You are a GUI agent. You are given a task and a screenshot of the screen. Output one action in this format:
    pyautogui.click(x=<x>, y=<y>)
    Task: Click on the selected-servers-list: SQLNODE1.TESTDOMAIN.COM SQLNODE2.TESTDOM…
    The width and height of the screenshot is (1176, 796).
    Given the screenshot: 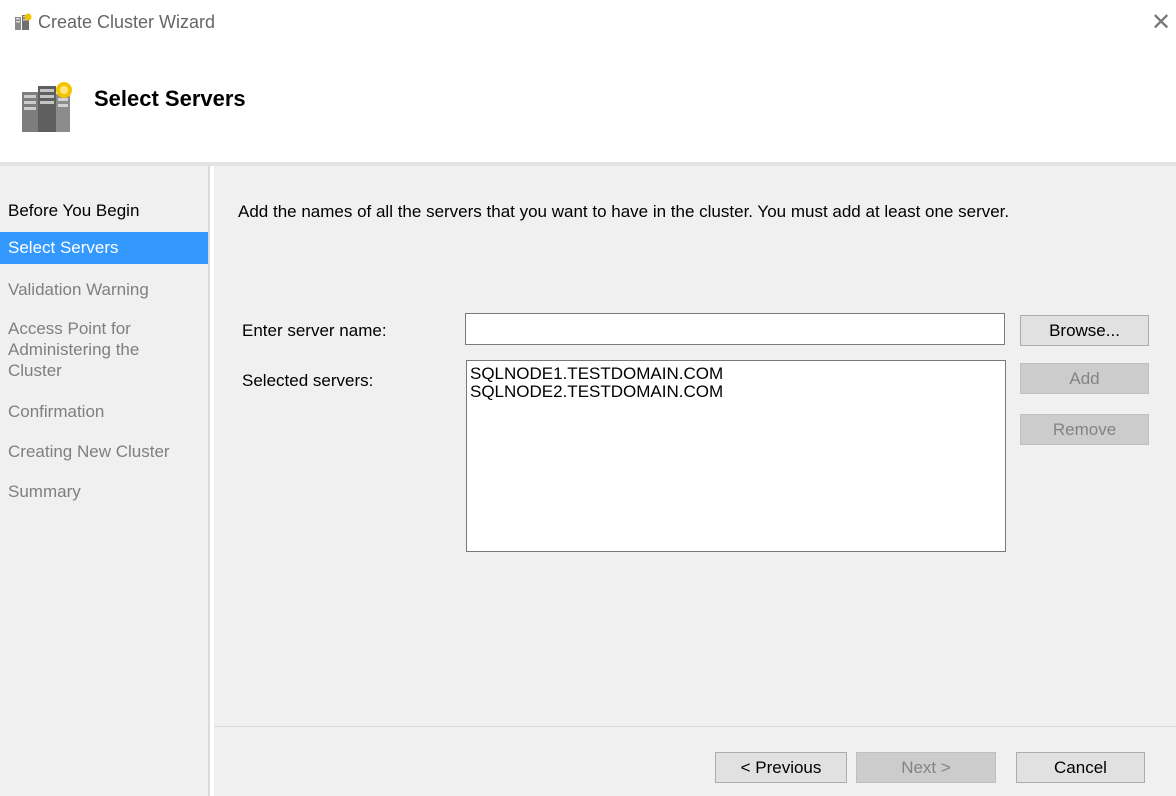 What is the action you would take?
    pyautogui.click(x=736, y=456)
    